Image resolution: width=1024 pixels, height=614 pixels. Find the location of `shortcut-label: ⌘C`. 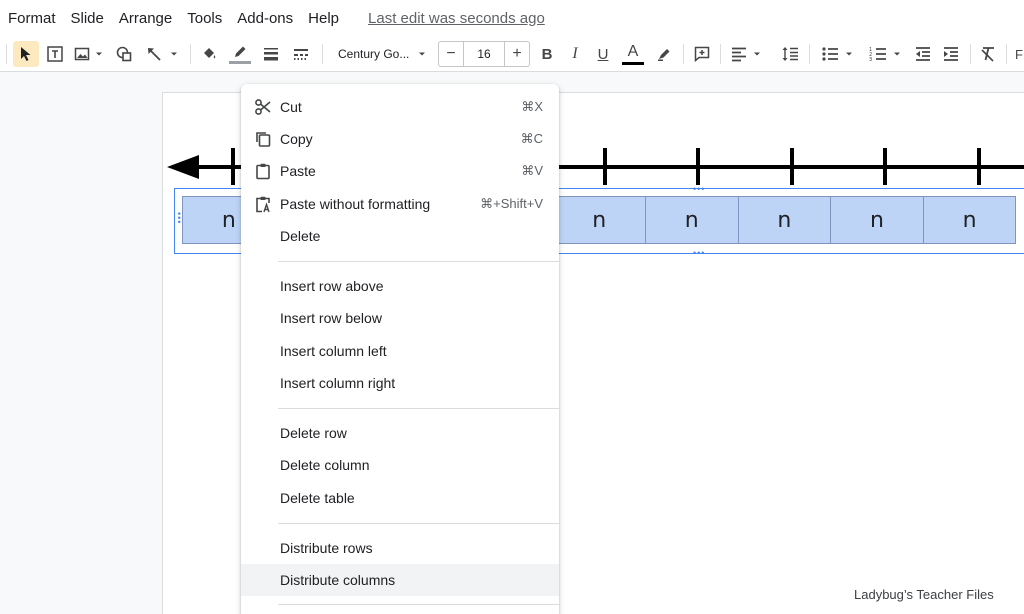

shortcut-label: ⌘C is located at coordinates (531, 138).